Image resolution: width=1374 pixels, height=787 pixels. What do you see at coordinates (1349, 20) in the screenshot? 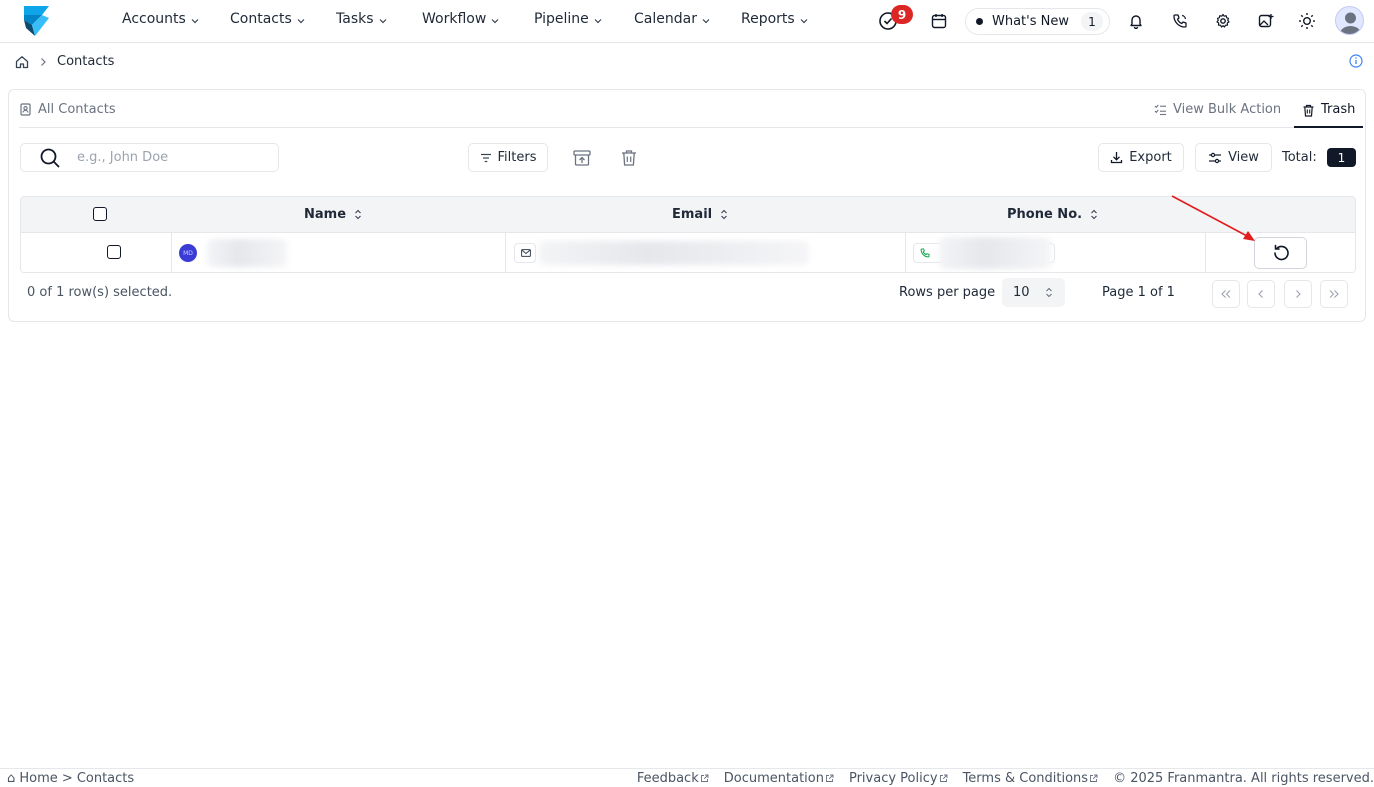
I see `user-avatar` at bounding box center [1349, 20].